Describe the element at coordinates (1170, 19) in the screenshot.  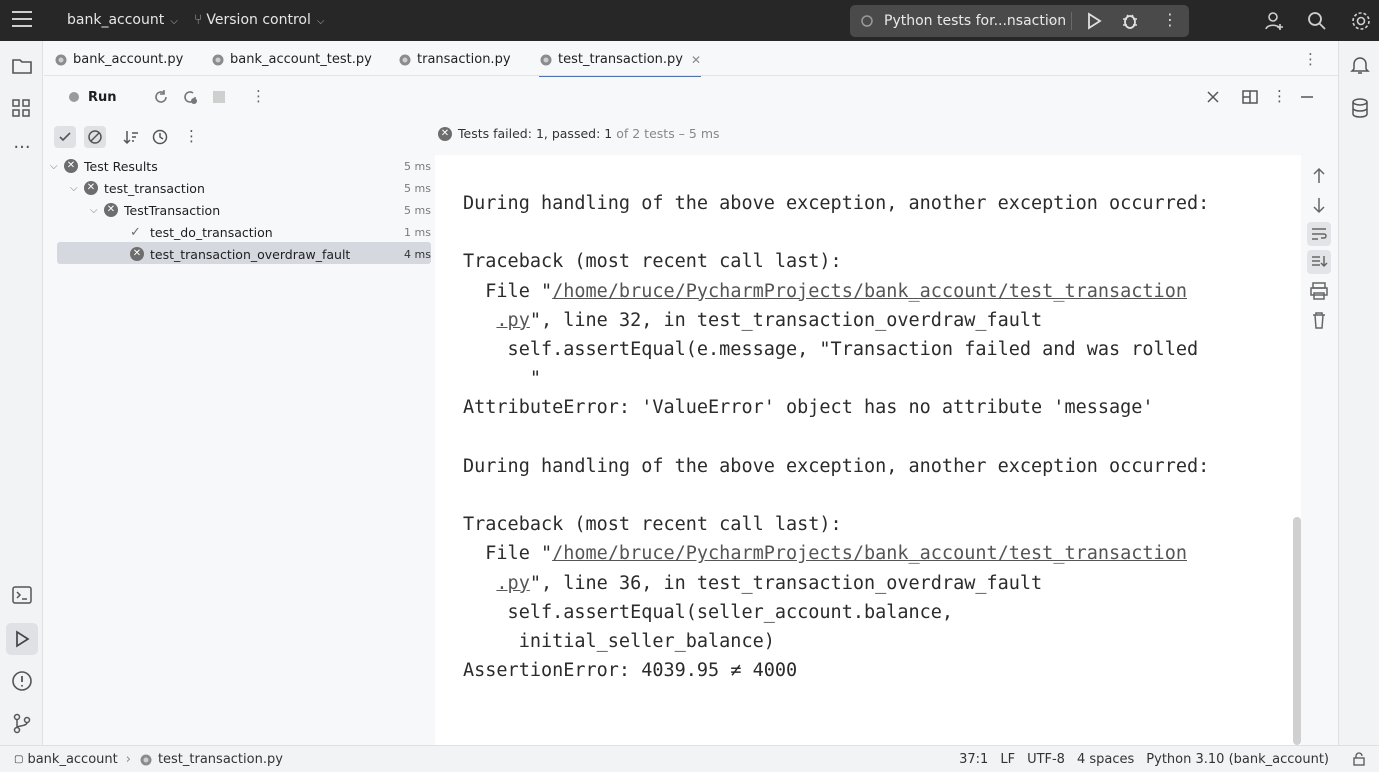
I see `more-icon: ⋮` at that location.